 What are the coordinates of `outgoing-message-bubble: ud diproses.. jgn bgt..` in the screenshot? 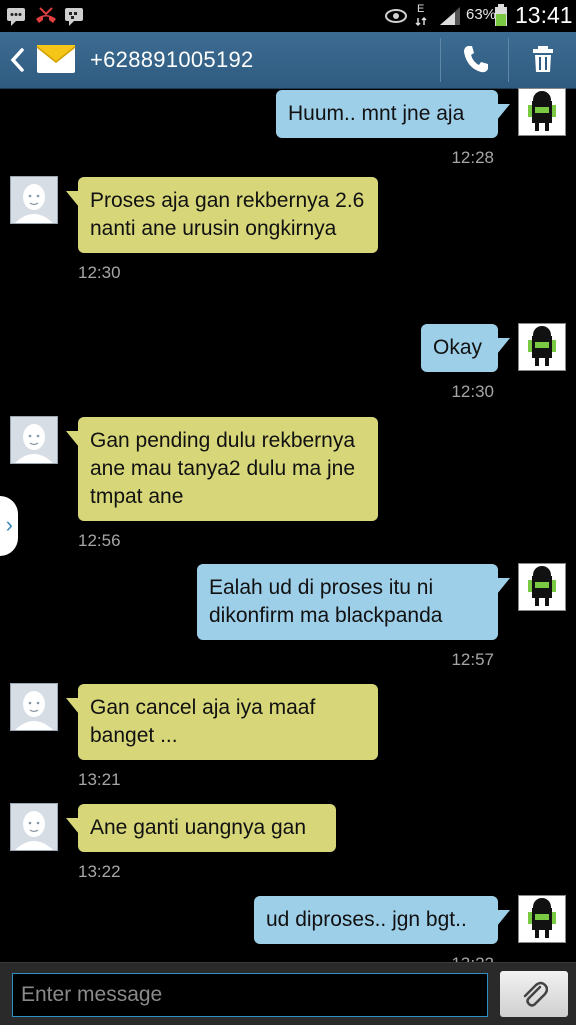 It's located at (382, 920).